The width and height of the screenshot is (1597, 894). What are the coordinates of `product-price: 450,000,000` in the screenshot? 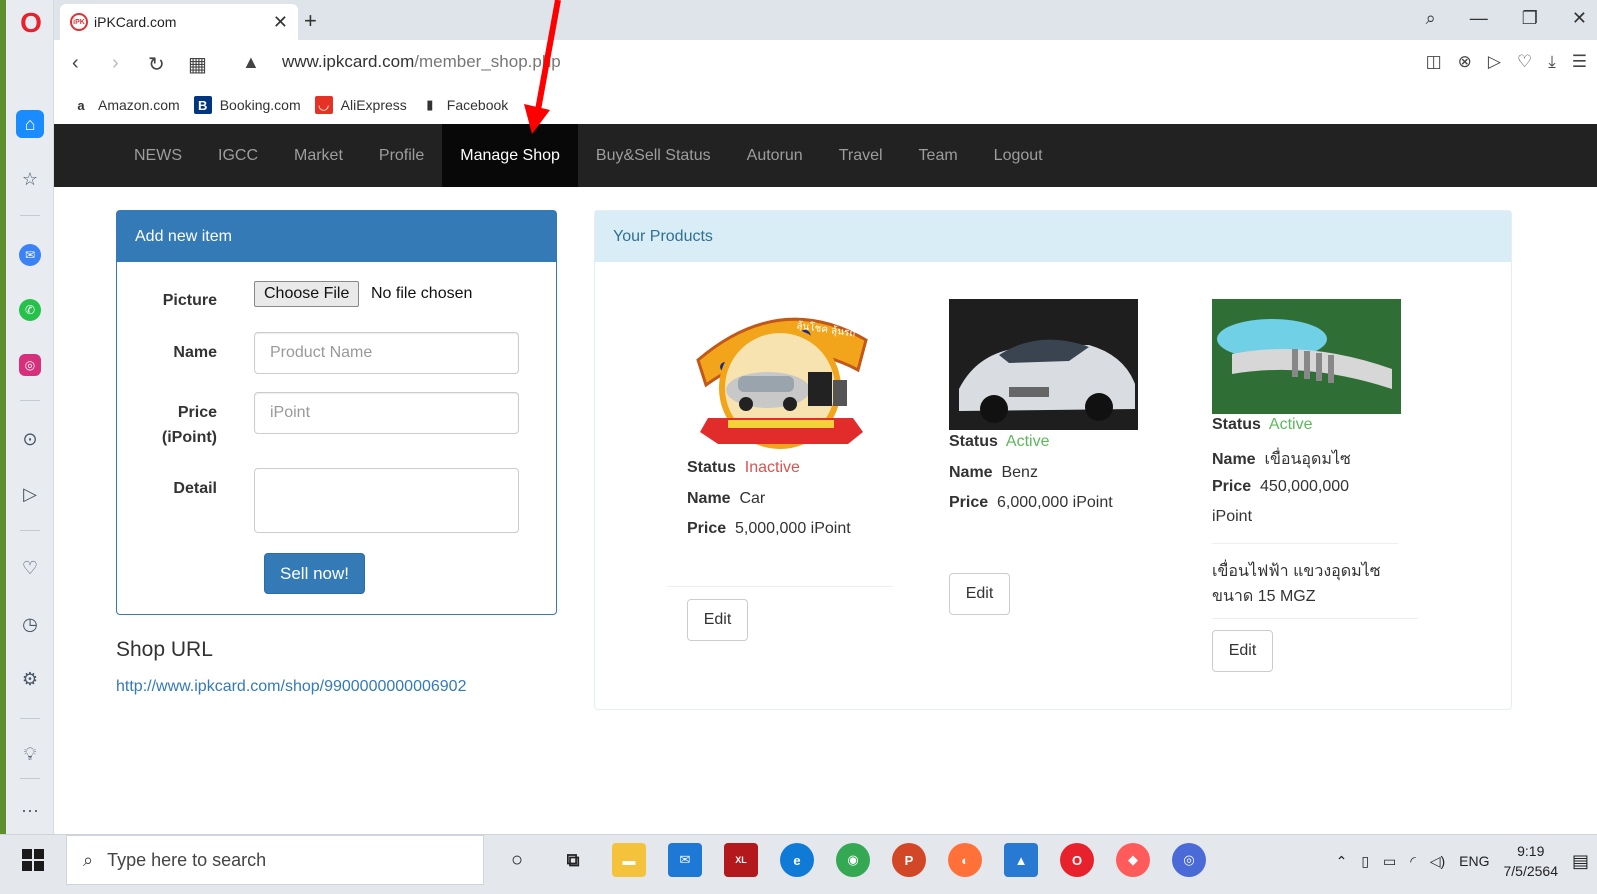 It's located at (1305, 486).